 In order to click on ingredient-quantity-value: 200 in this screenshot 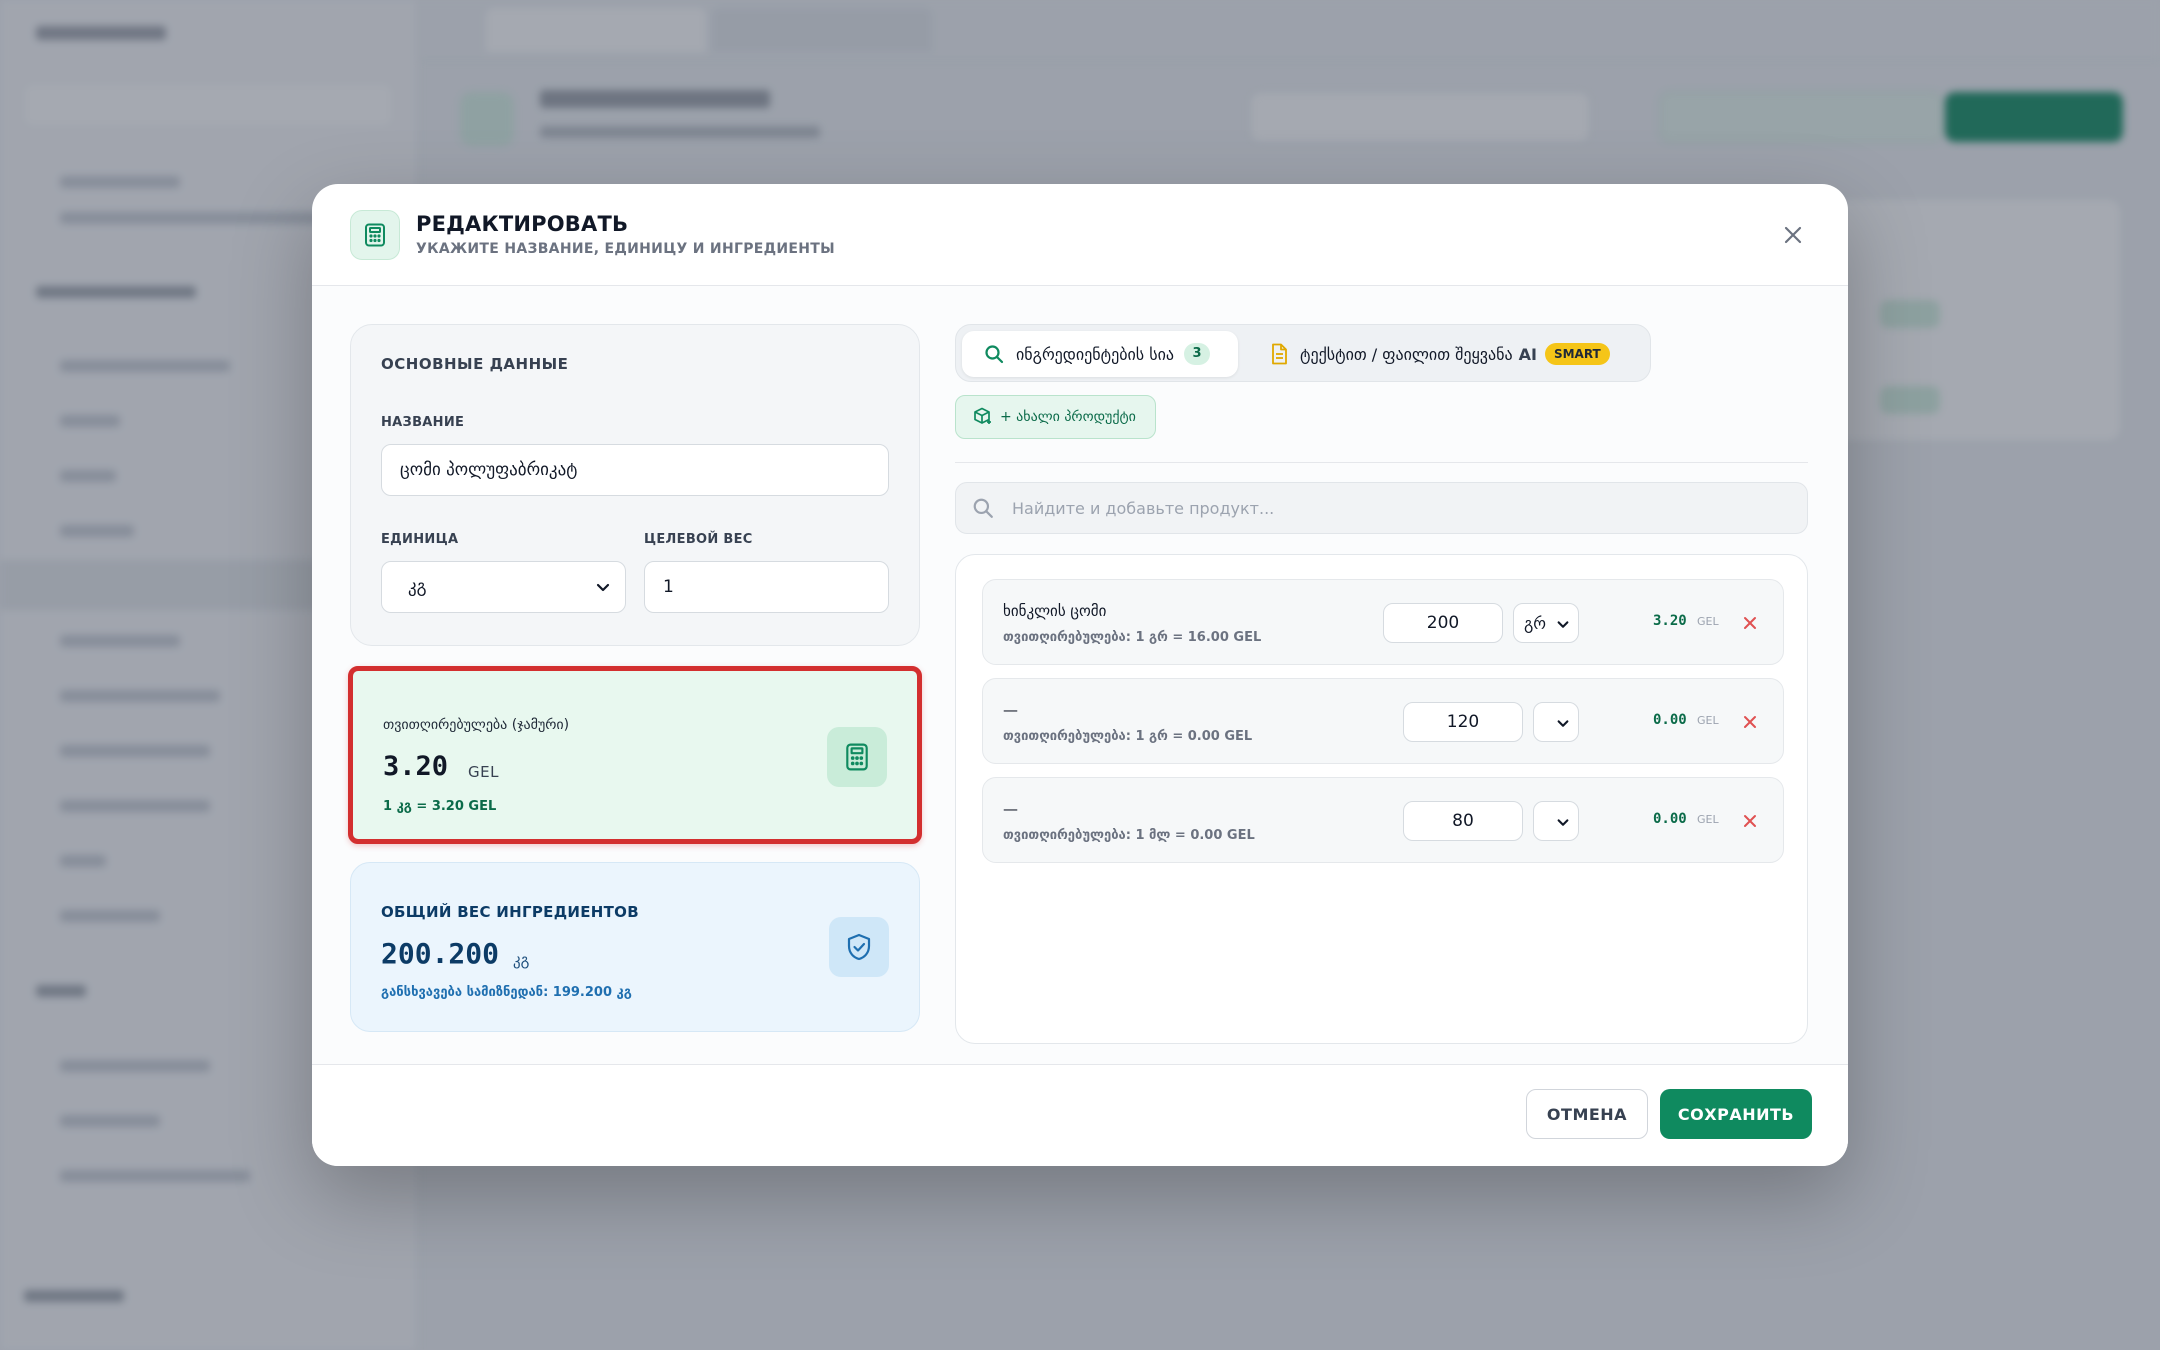, I will do `click(1443, 623)`.